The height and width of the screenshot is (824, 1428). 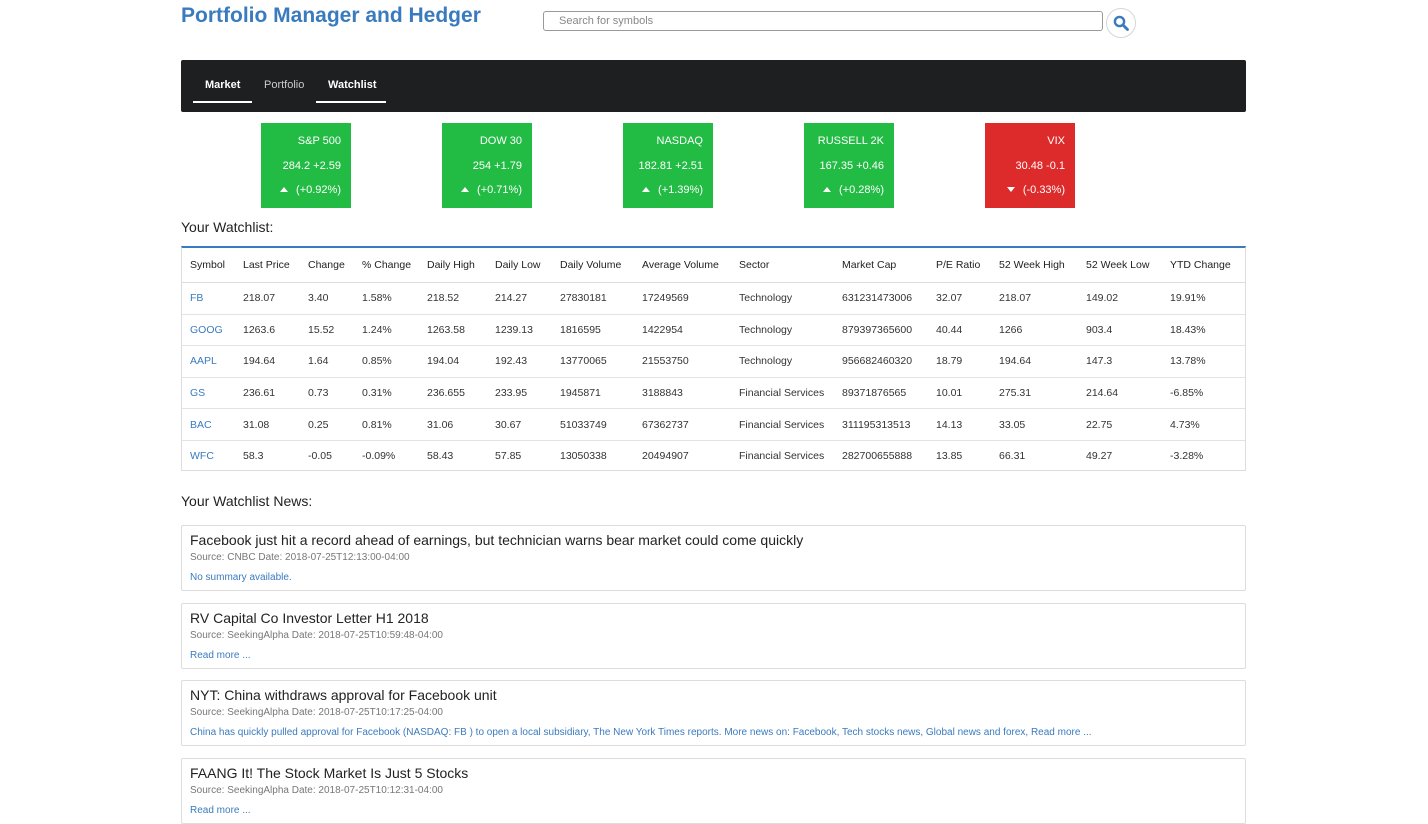 I want to click on table-cell: 1422954, so click(x=682, y=330).